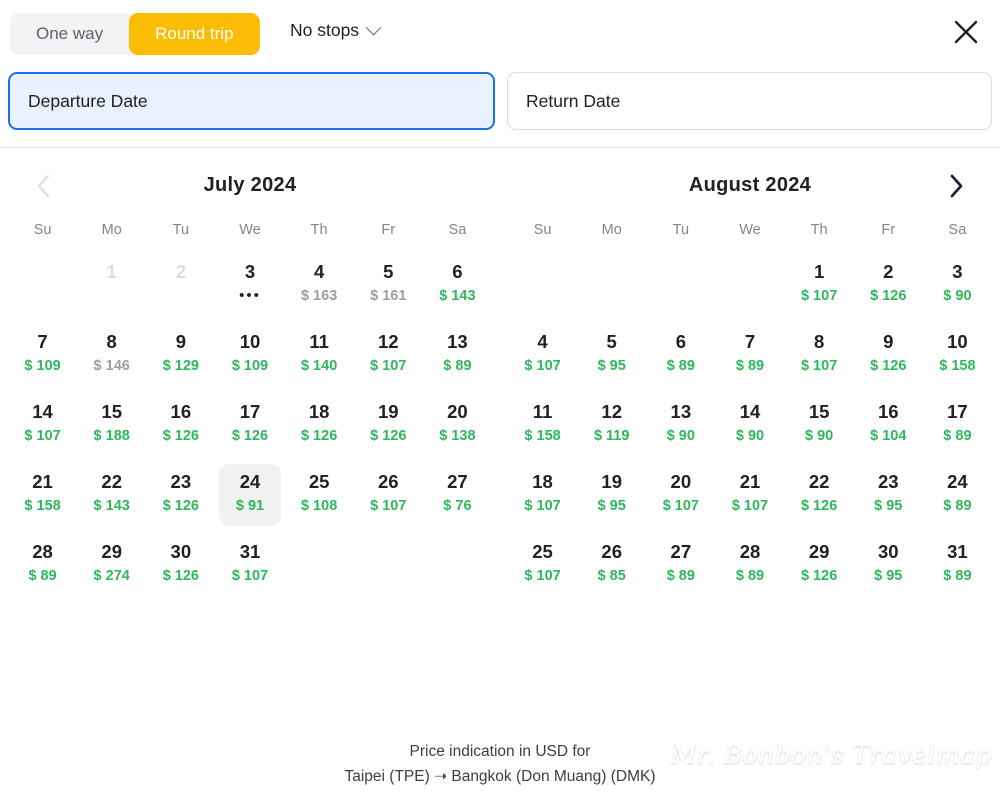 The height and width of the screenshot is (797, 1000). Describe the element at coordinates (819, 565) in the screenshot. I see `calendar-day-29: 29 $ 126` at that location.